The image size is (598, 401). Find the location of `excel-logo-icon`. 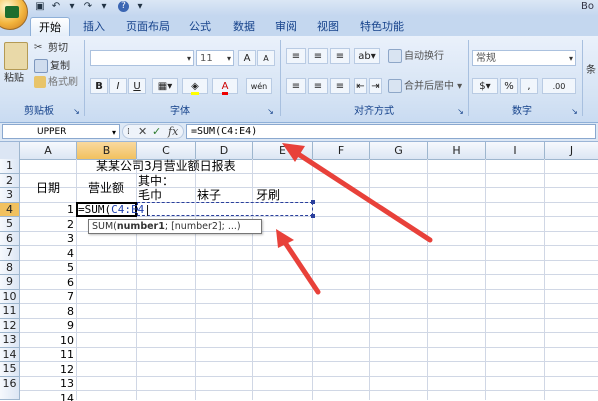

excel-logo-icon is located at coordinates (12, 12).